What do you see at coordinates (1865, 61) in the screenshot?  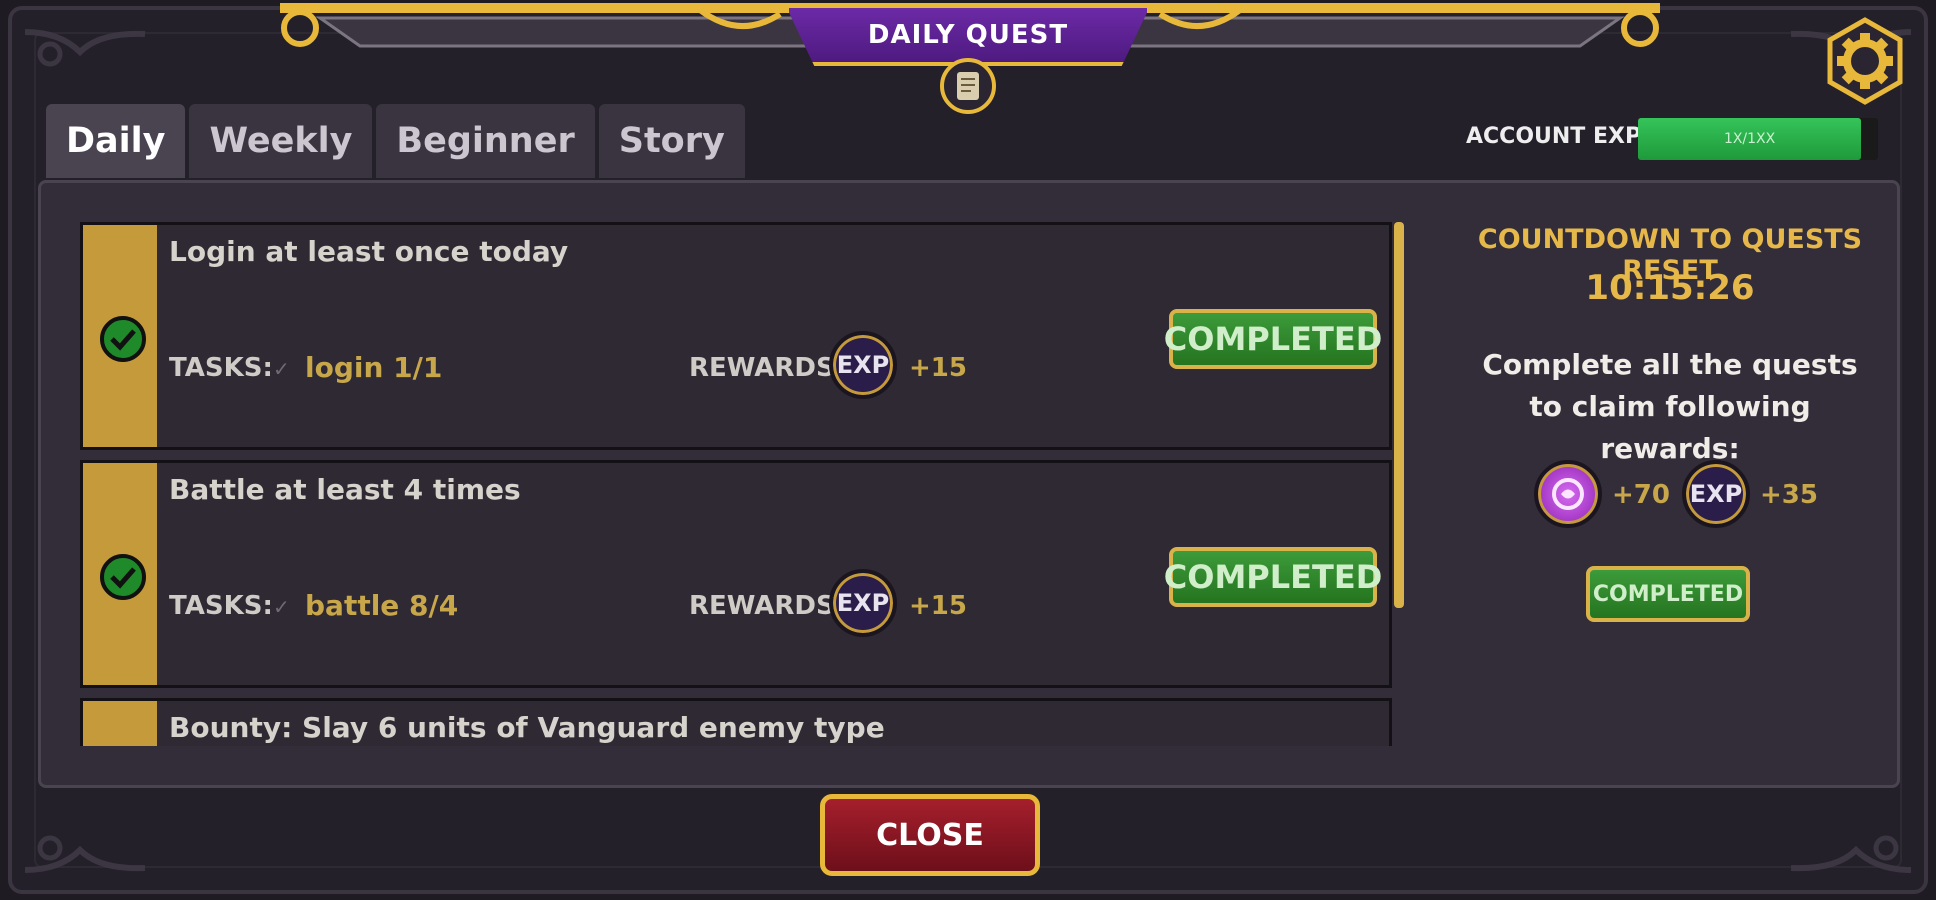 I see `settings-gear-icon` at bounding box center [1865, 61].